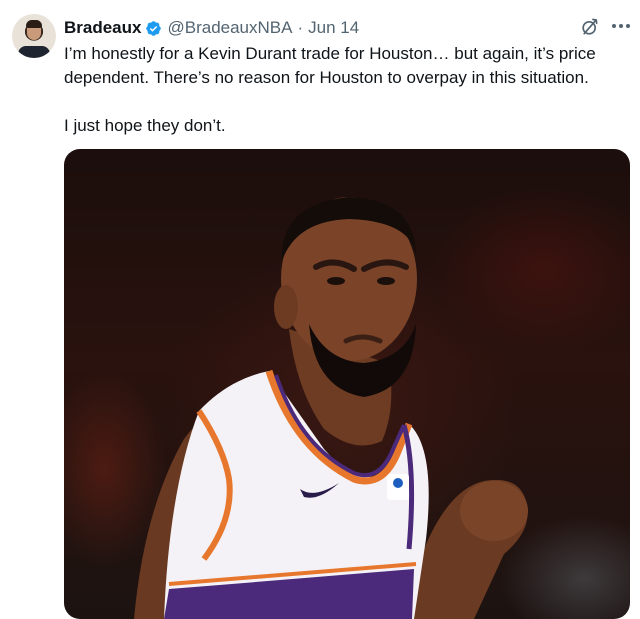 The width and height of the screenshot is (640, 619). What do you see at coordinates (590, 27) in the screenshot?
I see `grok-icon` at bounding box center [590, 27].